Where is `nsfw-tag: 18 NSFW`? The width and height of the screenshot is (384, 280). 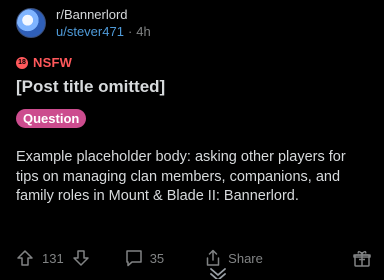
nsfw-tag: 18 NSFW is located at coordinates (44, 62).